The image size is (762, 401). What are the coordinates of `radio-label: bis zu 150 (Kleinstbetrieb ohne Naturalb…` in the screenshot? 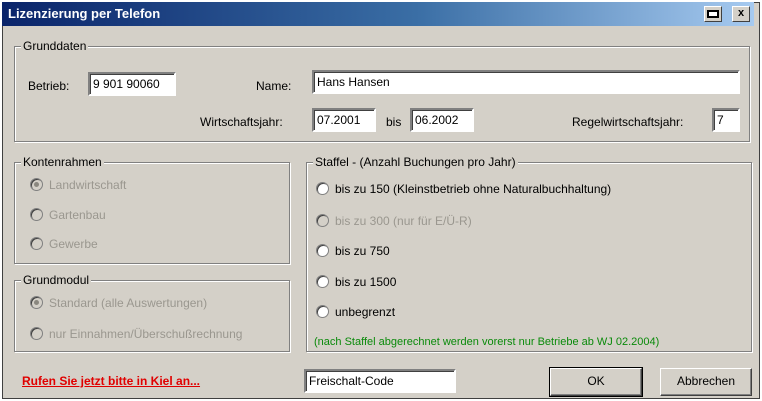 It's located at (473, 189).